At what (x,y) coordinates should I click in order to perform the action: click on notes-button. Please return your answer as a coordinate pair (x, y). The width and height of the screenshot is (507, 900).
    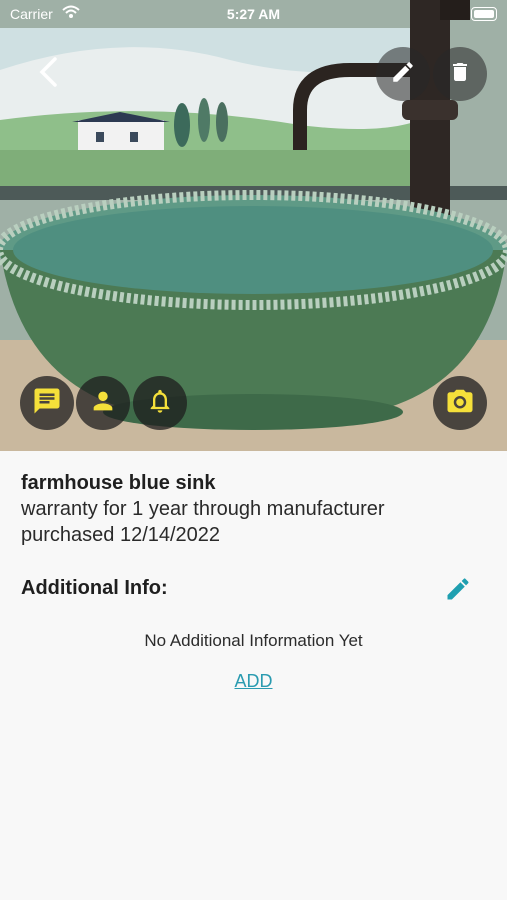
    Looking at the image, I should click on (47, 403).